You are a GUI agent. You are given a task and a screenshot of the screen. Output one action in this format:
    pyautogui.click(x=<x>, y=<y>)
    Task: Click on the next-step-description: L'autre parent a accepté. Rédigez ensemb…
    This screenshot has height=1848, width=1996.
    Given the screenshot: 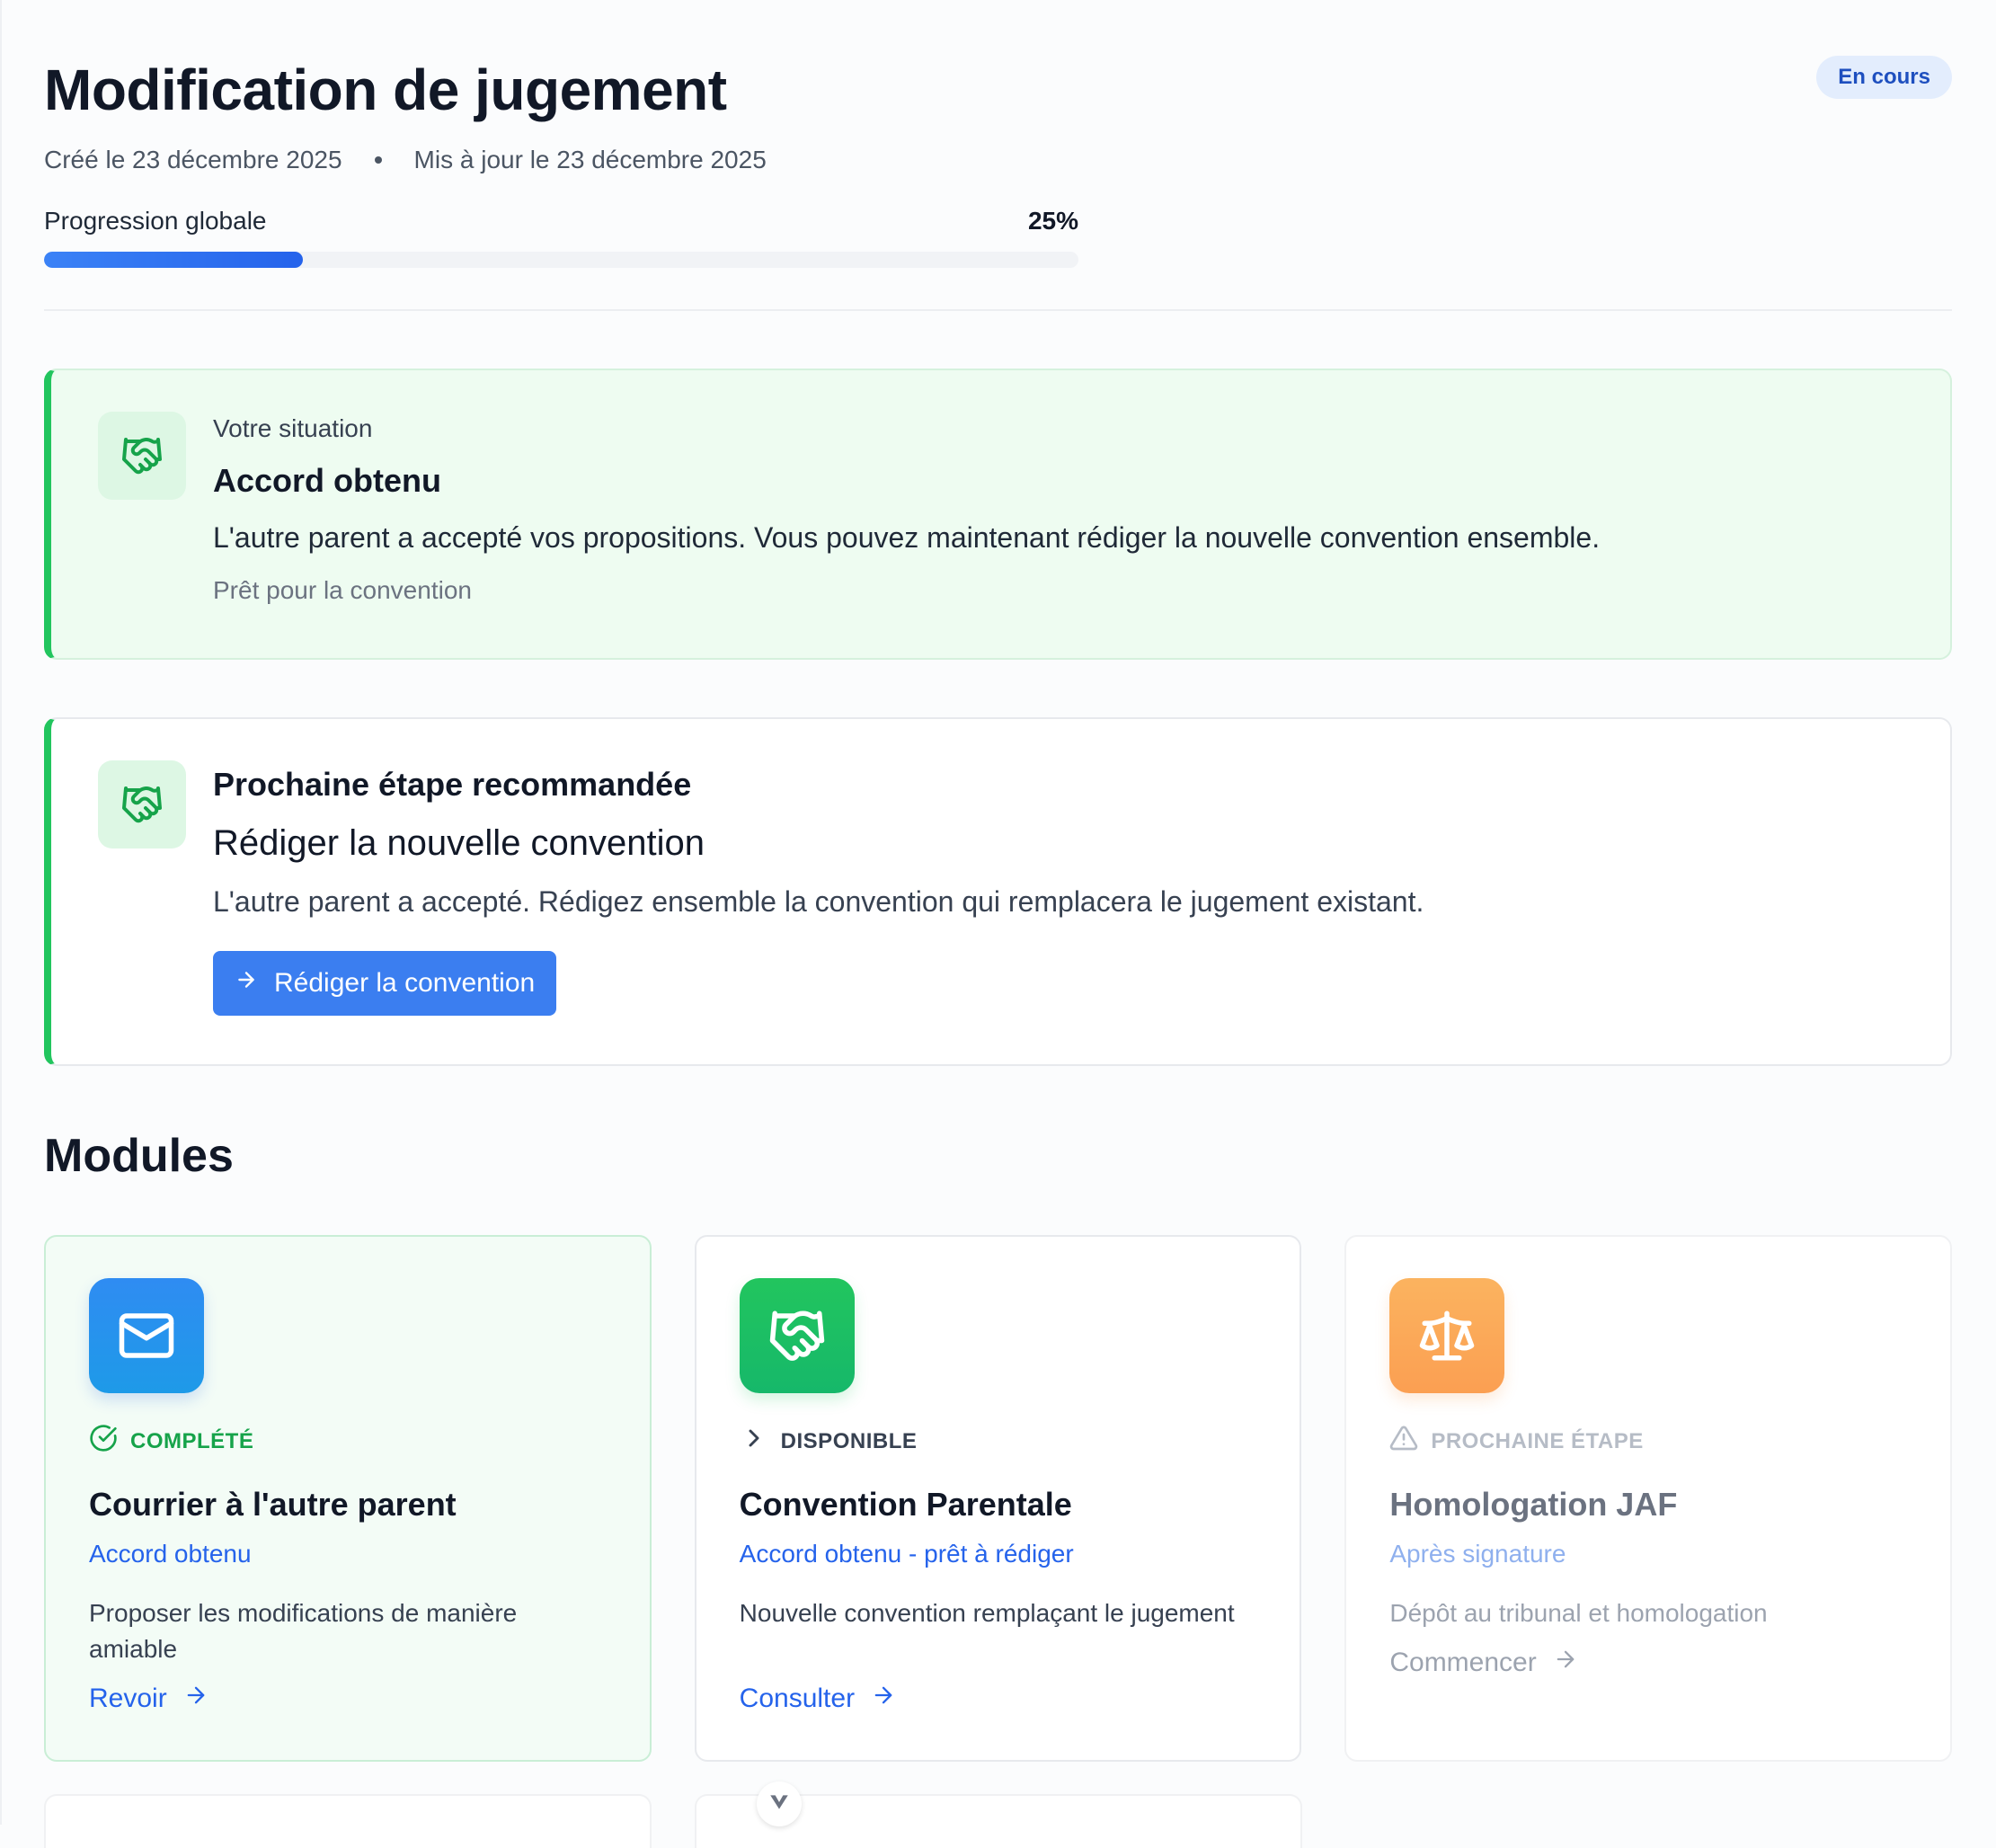 What is the action you would take?
    pyautogui.click(x=819, y=901)
    